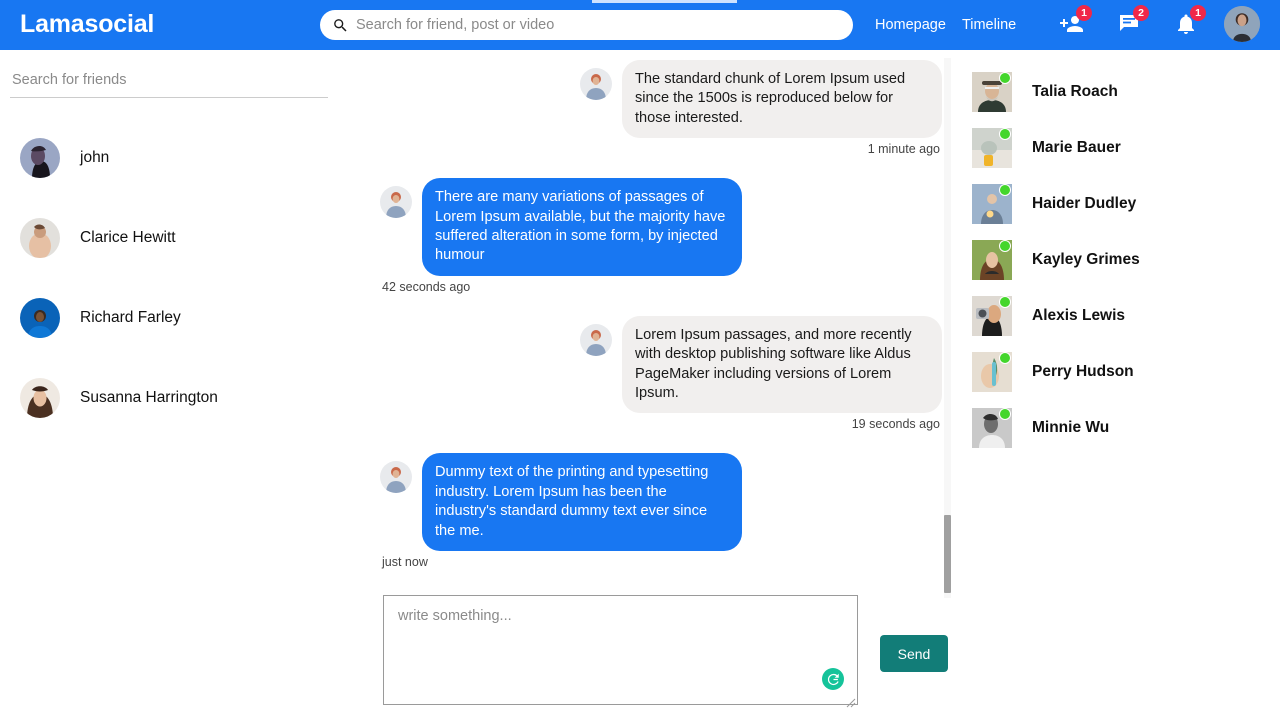 The height and width of the screenshot is (720, 1280). Describe the element at coordinates (340, 25) in the screenshot. I see `search-icon` at that location.